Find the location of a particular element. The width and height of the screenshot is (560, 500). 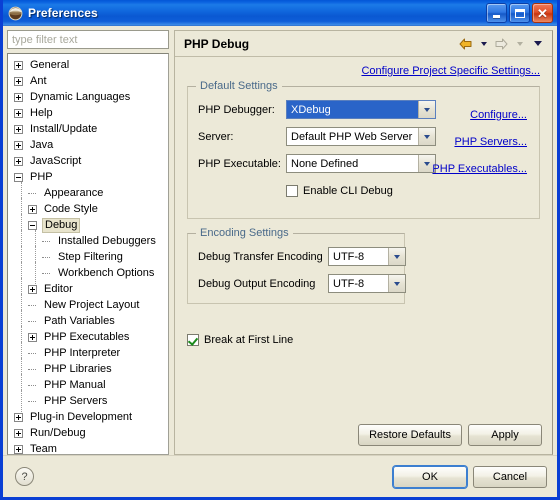

sidebar-item-run-debug: Run/Debug is located at coordinates (88, 433).